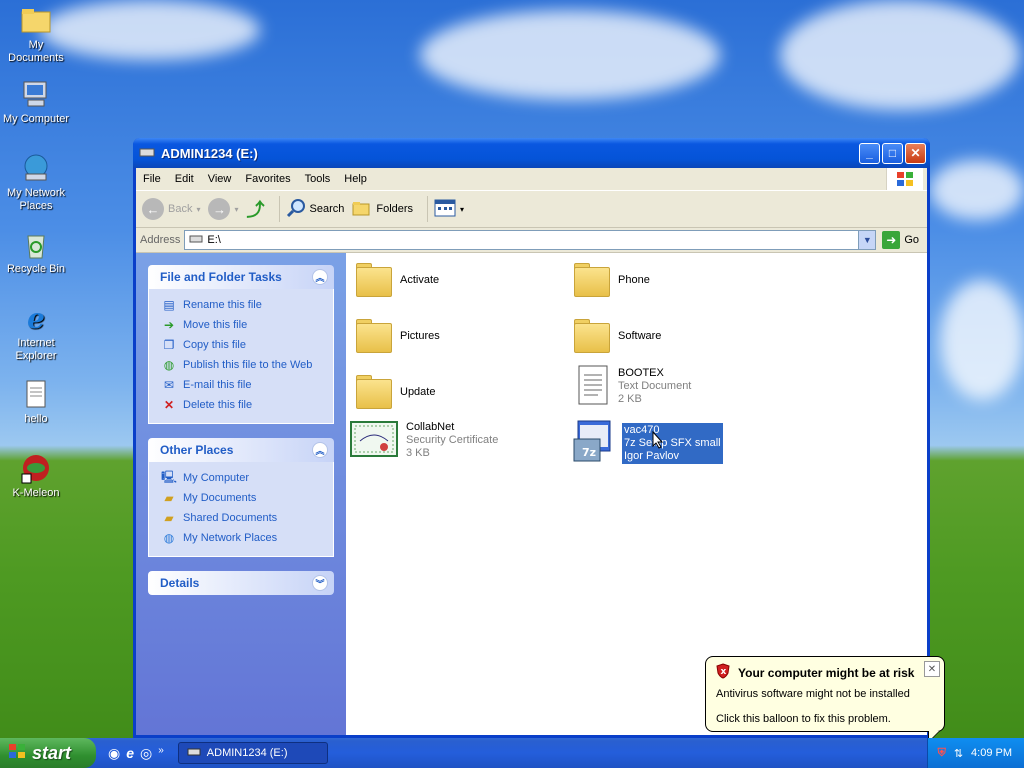 The height and width of the screenshot is (768, 1024). I want to click on balloon-title: Your computer might be at risk, so click(826, 672).